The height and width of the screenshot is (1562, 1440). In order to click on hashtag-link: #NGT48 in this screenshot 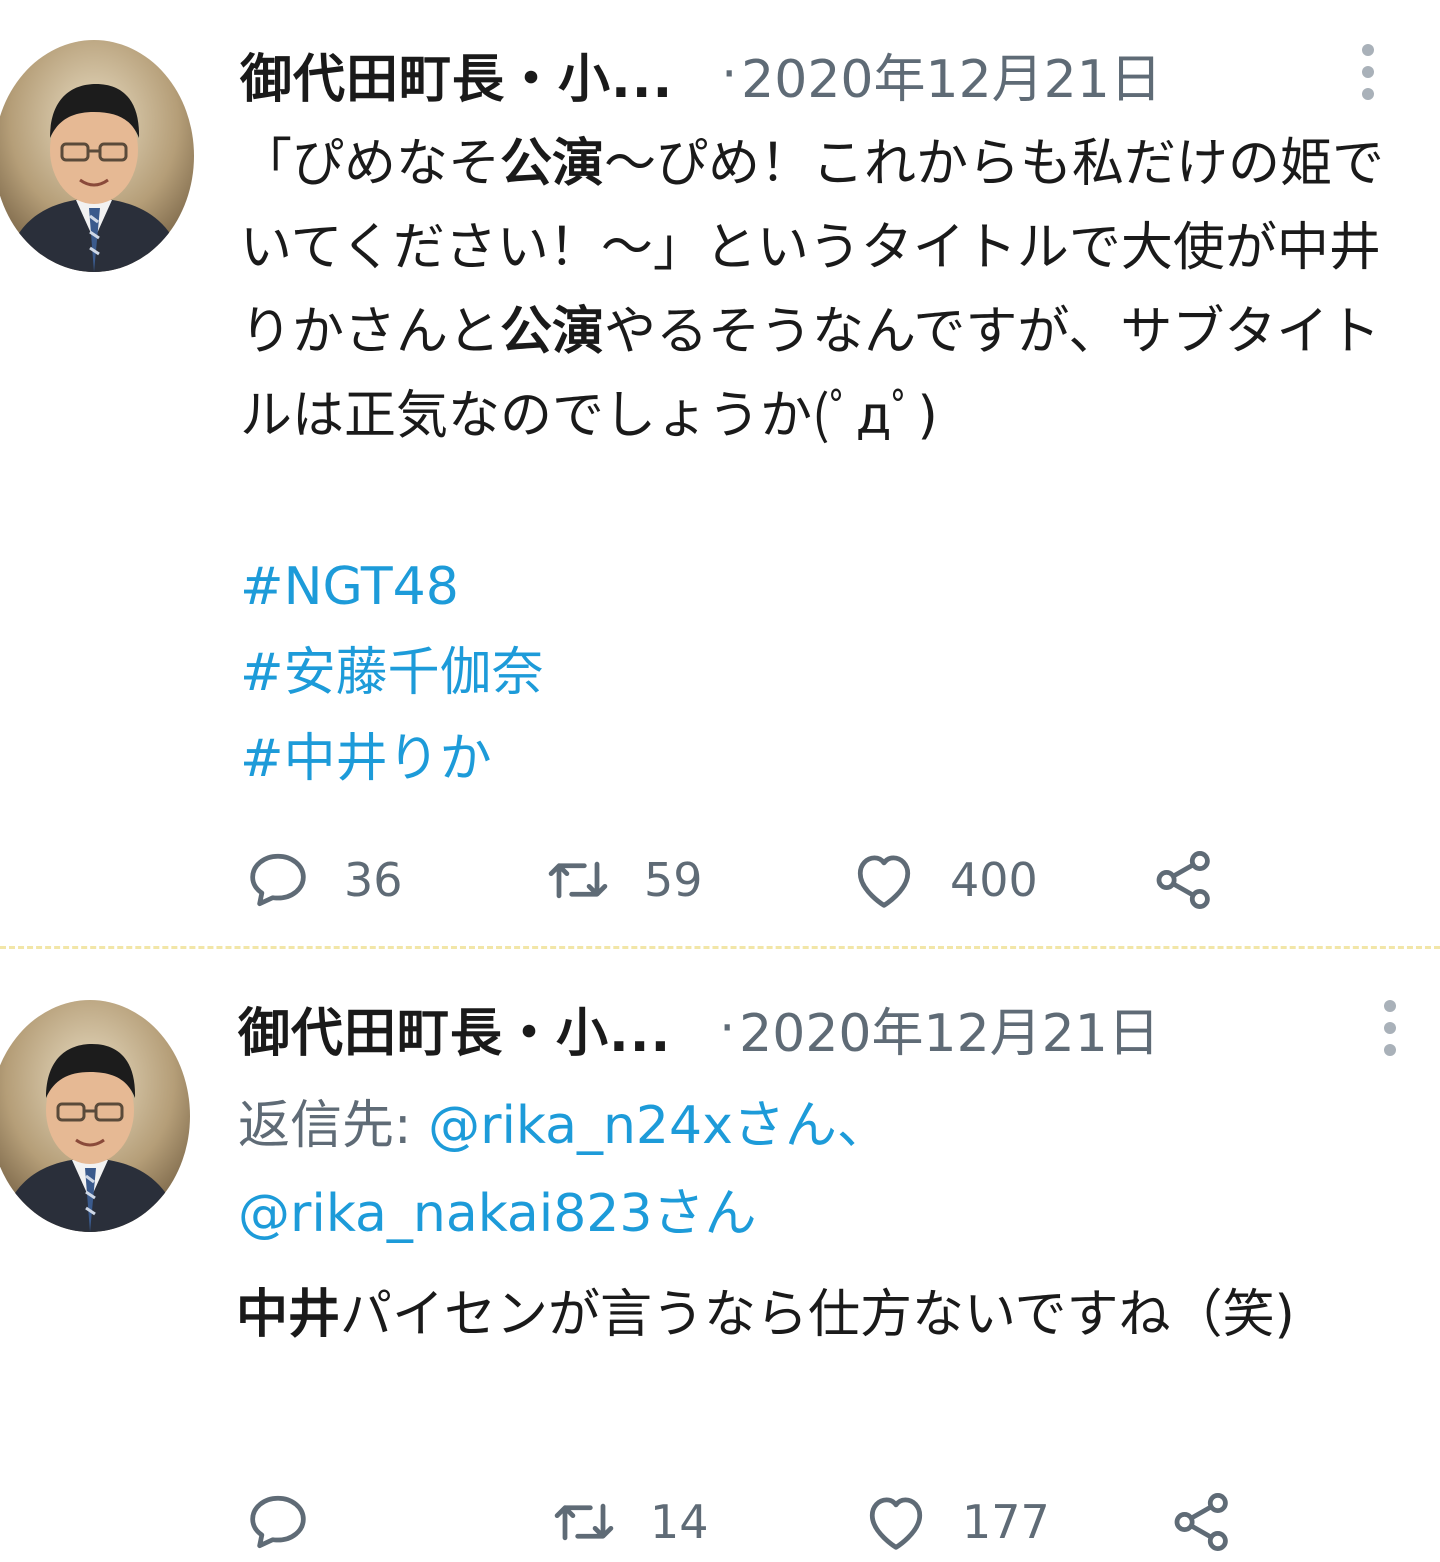, I will do `click(392, 587)`.